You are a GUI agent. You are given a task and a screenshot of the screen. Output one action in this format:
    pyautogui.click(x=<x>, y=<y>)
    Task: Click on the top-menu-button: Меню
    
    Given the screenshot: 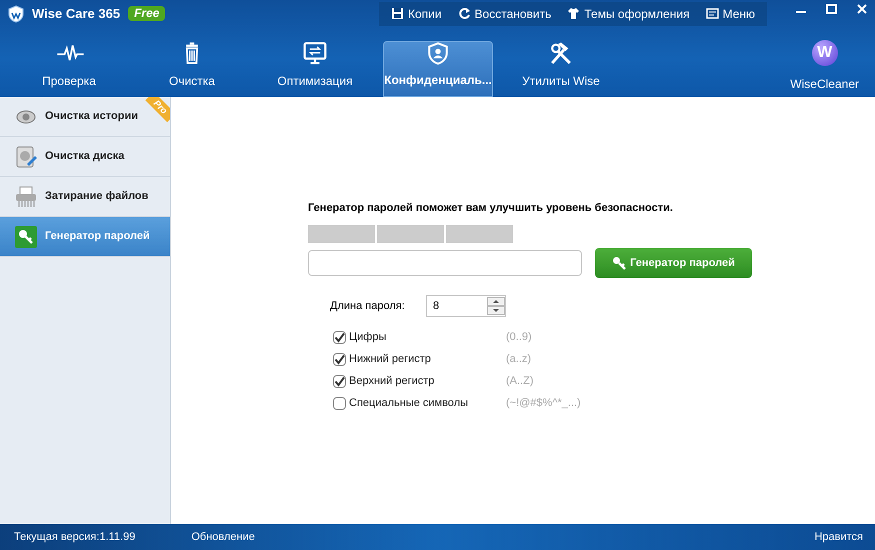 What is the action you would take?
    pyautogui.click(x=730, y=13)
    